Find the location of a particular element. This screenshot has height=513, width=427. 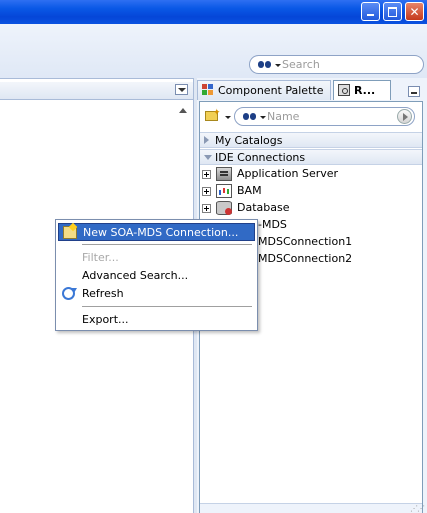

tree-item-bam: BAM is located at coordinates (311, 191).